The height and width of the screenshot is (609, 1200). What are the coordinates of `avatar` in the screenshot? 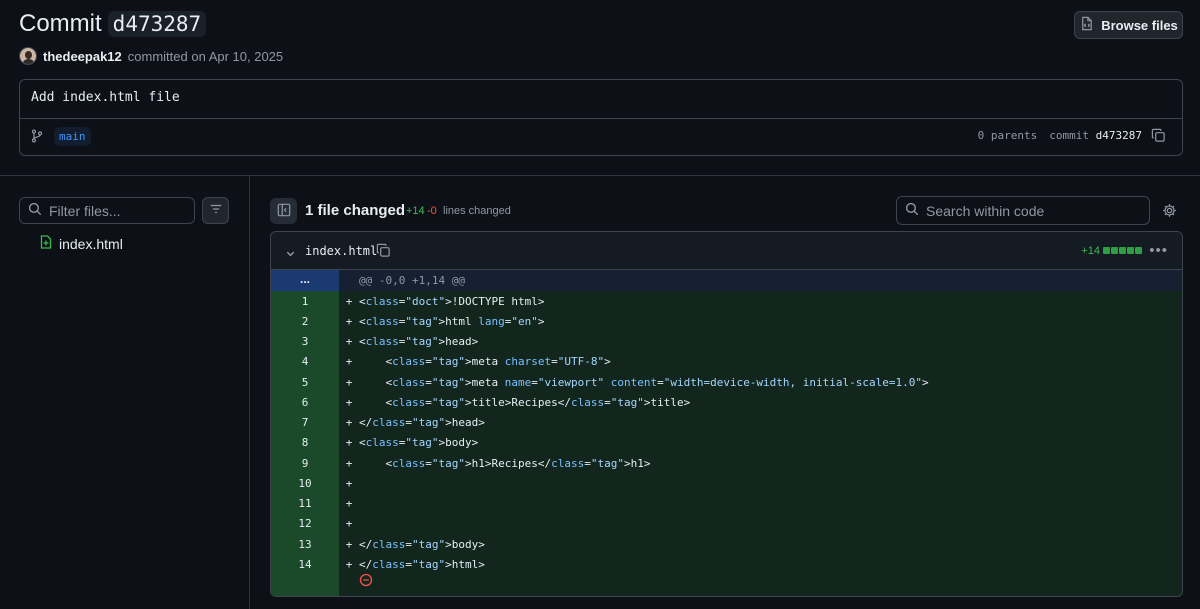 It's located at (28, 56).